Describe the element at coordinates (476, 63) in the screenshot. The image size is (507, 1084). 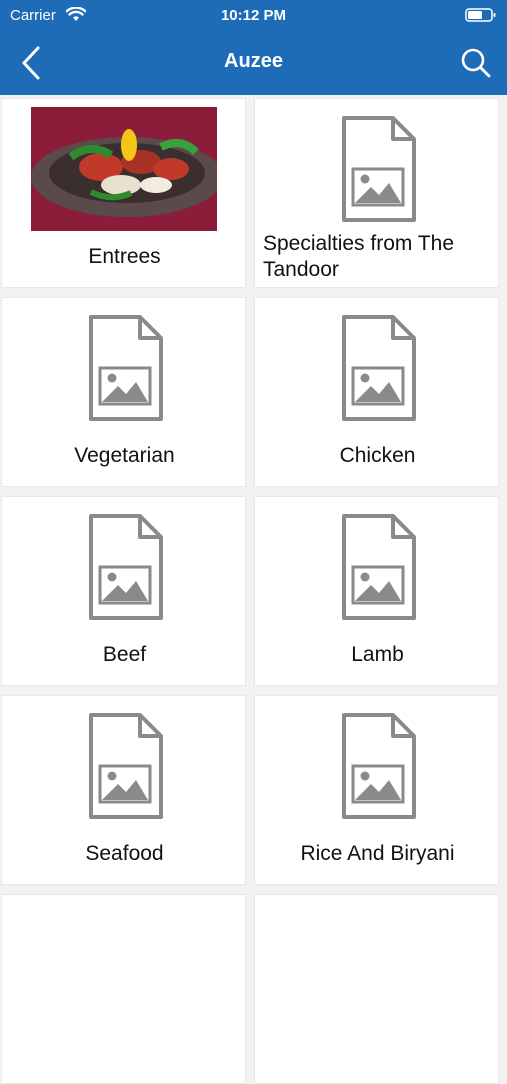
I see `search-icon` at that location.